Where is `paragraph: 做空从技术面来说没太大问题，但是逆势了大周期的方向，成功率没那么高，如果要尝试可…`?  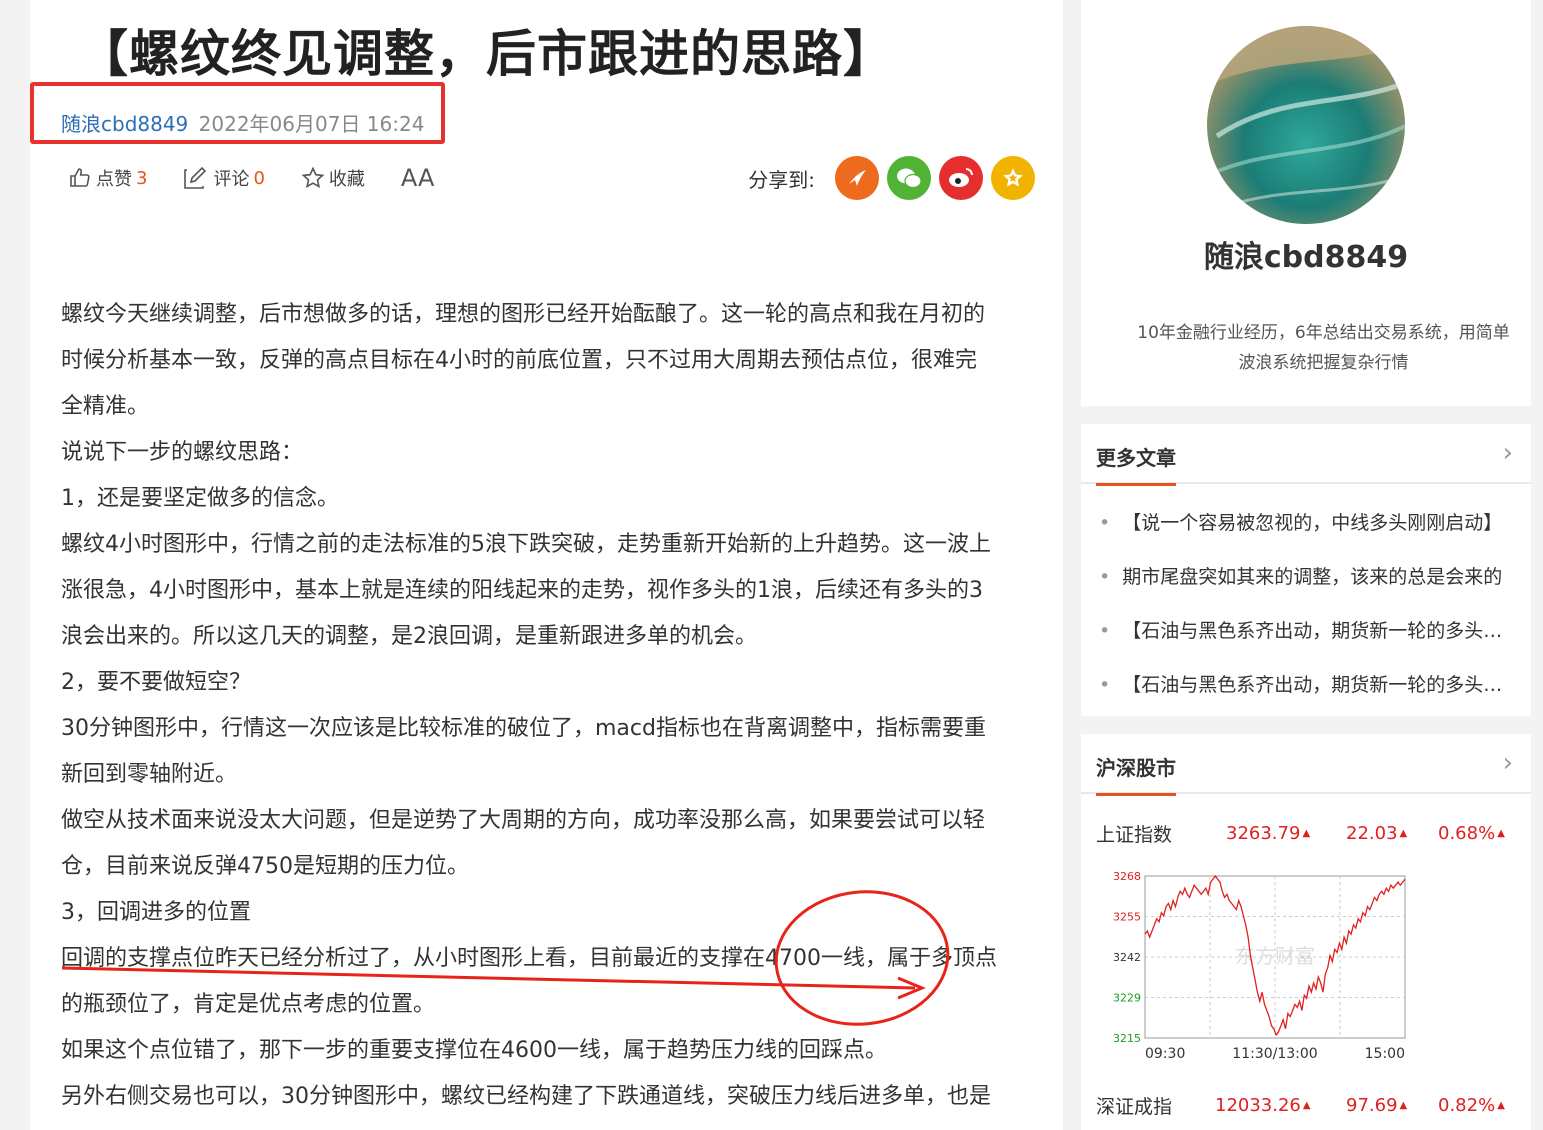
paragraph: 做空从技术面来说没太大问题，但是逆势了大周期的方向，成功率没那么高，如果要尝试可… is located at coordinates (523, 820).